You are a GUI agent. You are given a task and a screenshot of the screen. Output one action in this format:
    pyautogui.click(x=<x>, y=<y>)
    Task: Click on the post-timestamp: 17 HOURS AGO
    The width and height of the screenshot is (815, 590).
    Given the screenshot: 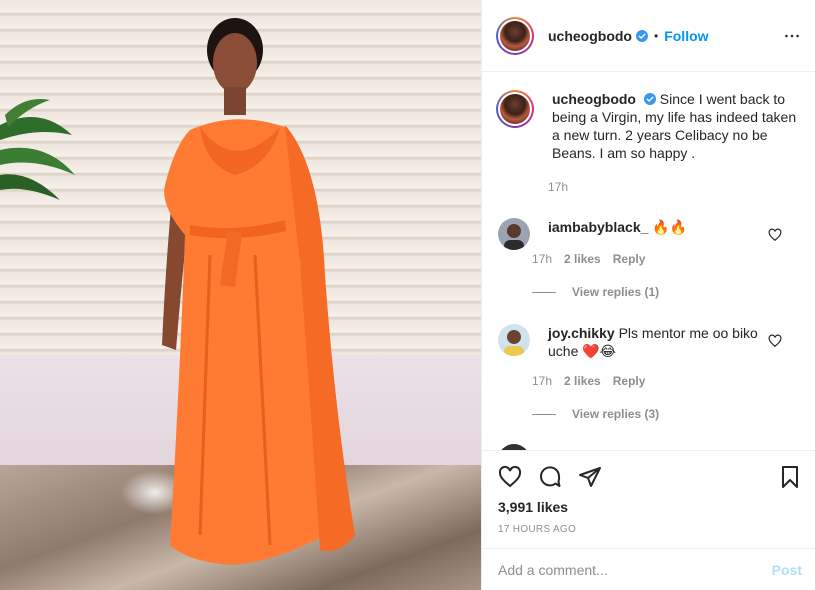 What is the action you would take?
    pyautogui.click(x=537, y=529)
    